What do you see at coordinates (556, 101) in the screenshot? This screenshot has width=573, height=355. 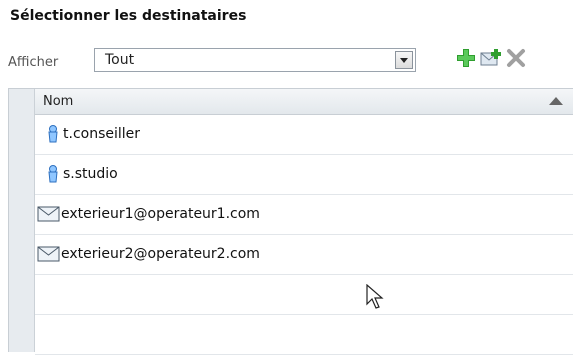 I see `sort-ascending-icon` at bounding box center [556, 101].